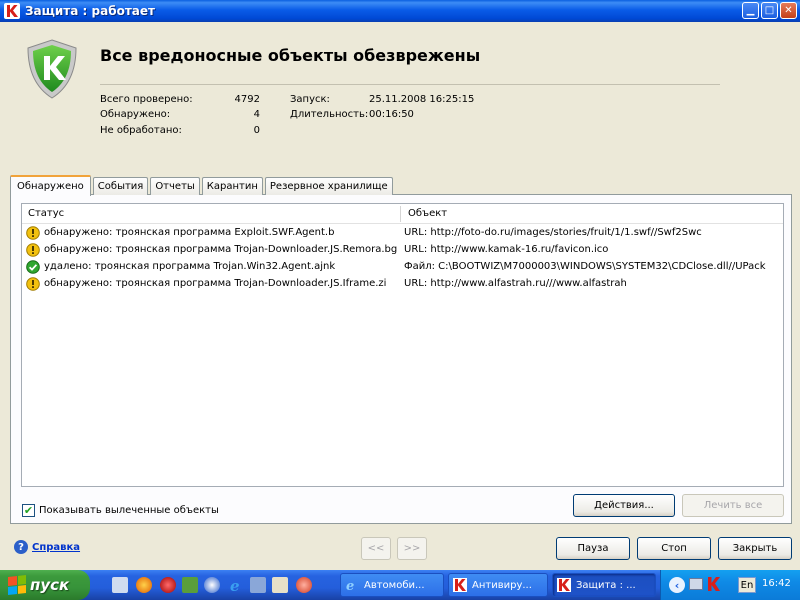 The image size is (800, 600). Describe the element at coordinates (733, 505) in the screenshot. I see `cure-all-button: Лечить все` at that location.